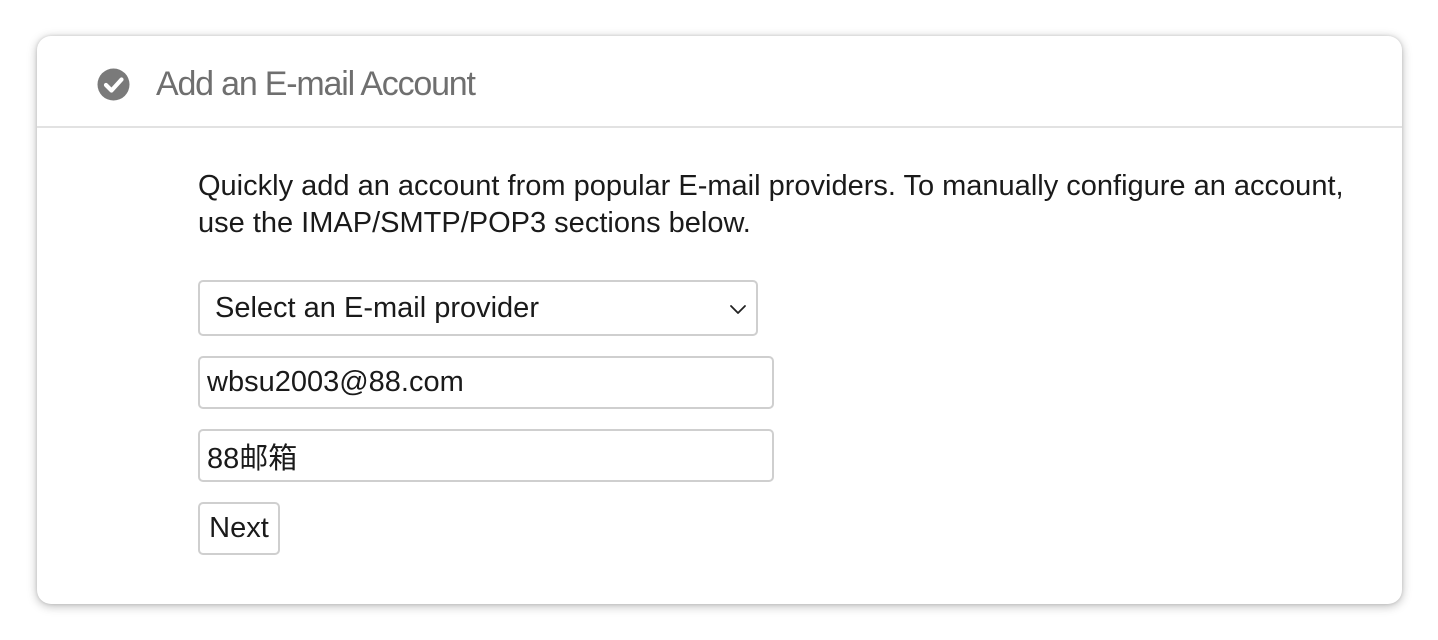 Image resolution: width=1438 pixels, height=640 pixels. I want to click on chevron-down-icon, so click(738, 309).